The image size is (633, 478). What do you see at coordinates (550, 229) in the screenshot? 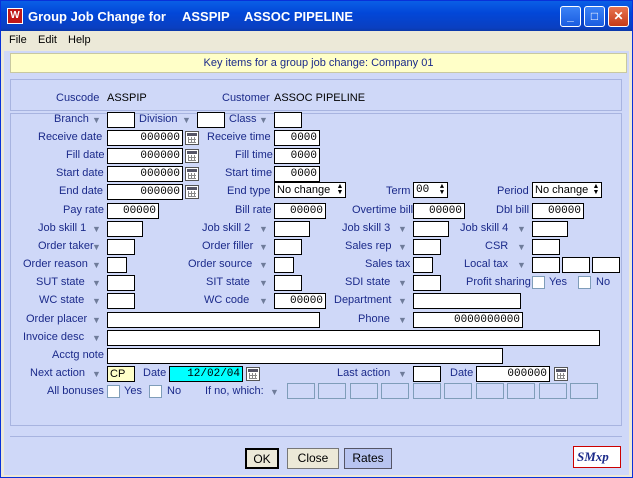
I see `job-skill-4-field` at bounding box center [550, 229].